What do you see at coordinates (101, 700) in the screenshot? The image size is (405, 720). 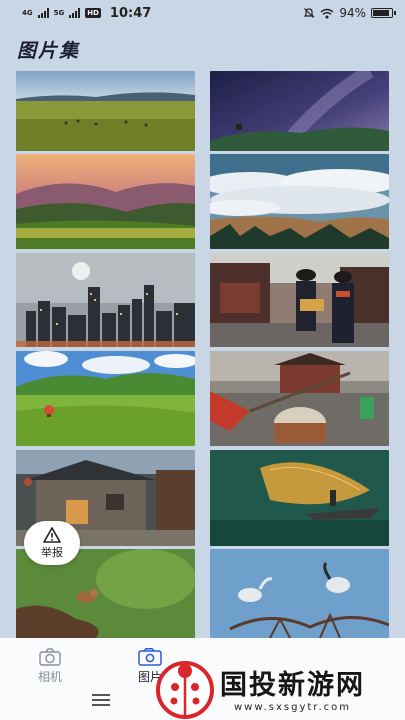 I see `menu-handle-icon` at bounding box center [101, 700].